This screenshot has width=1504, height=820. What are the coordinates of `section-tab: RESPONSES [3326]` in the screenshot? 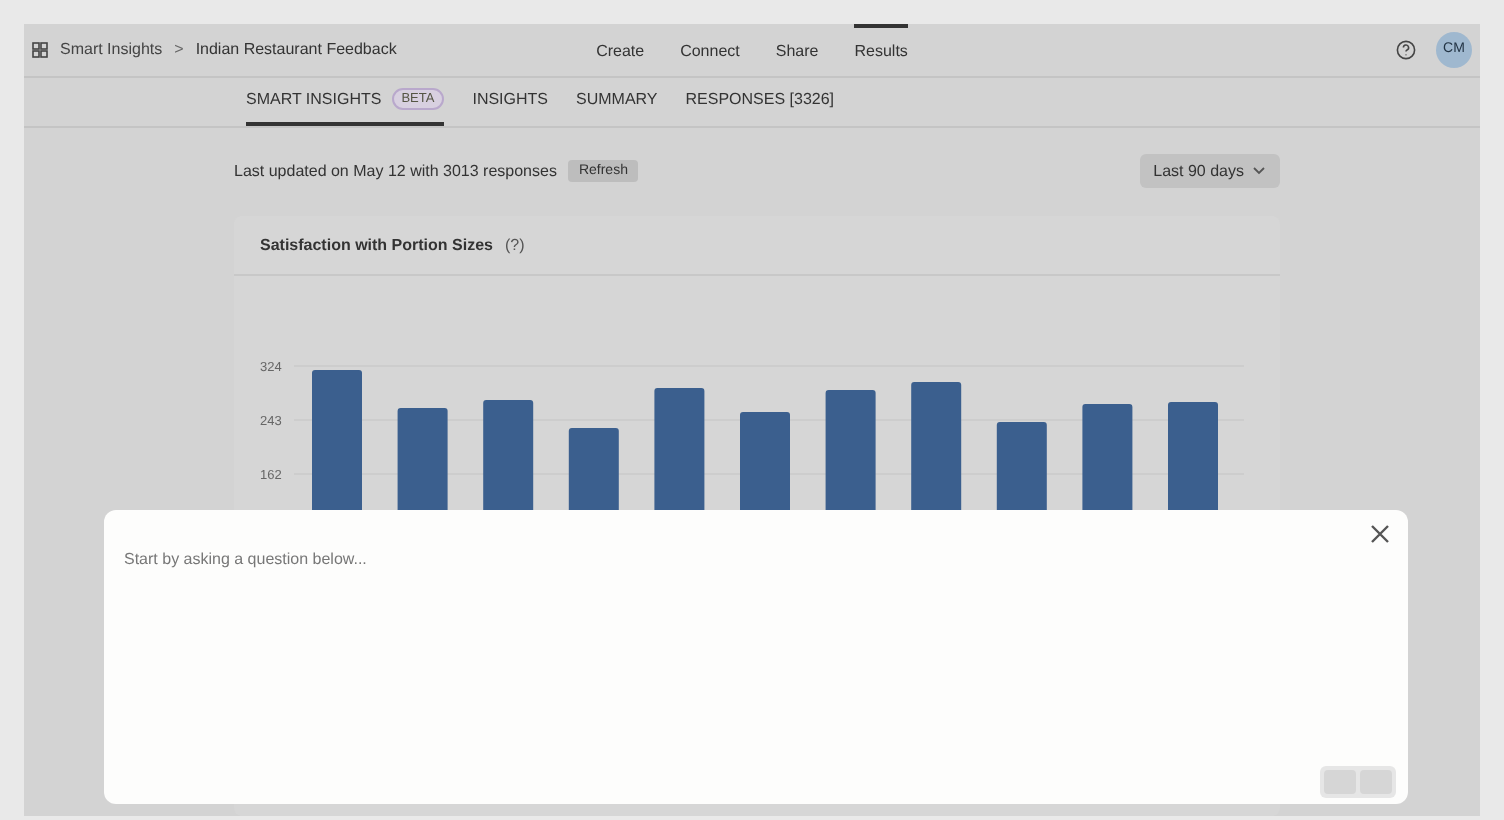 It's located at (760, 101).